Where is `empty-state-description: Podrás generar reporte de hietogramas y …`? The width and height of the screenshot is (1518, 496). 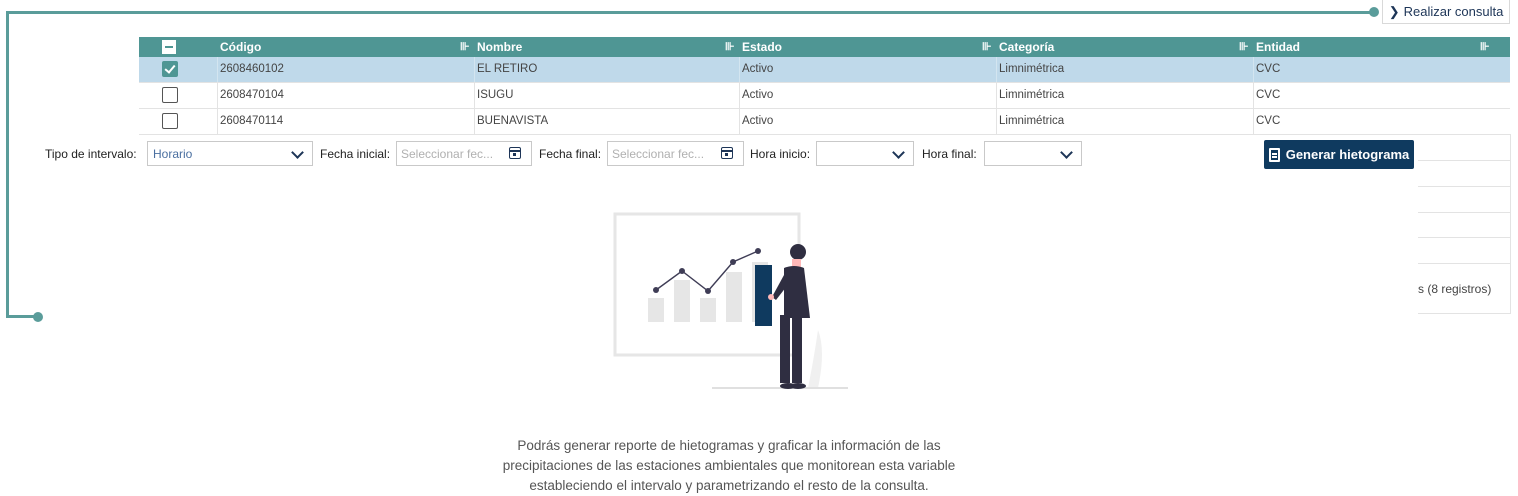 empty-state-description: Podrás generar reporte de hietogramas y … is located at coordinates (729, 466).